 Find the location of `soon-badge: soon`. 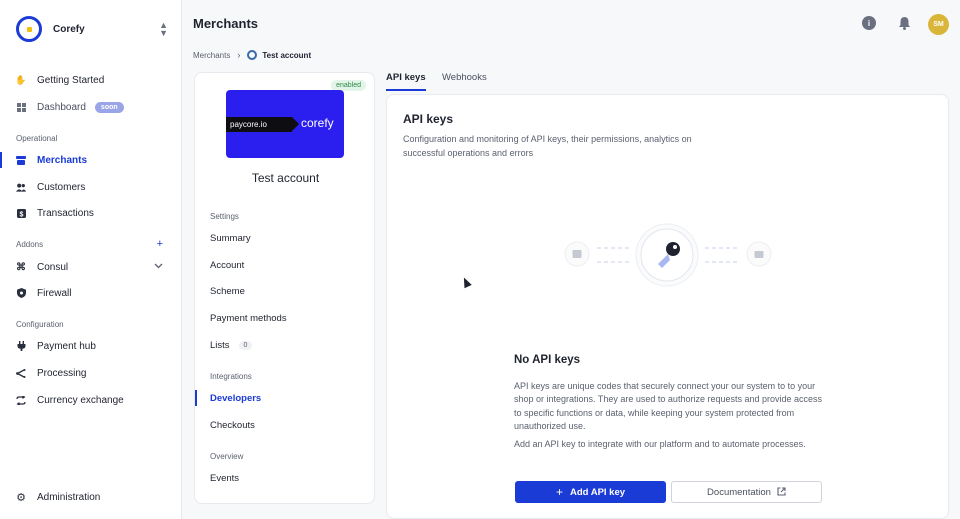

soon-badge: soon is located at coordinates (109, 107).